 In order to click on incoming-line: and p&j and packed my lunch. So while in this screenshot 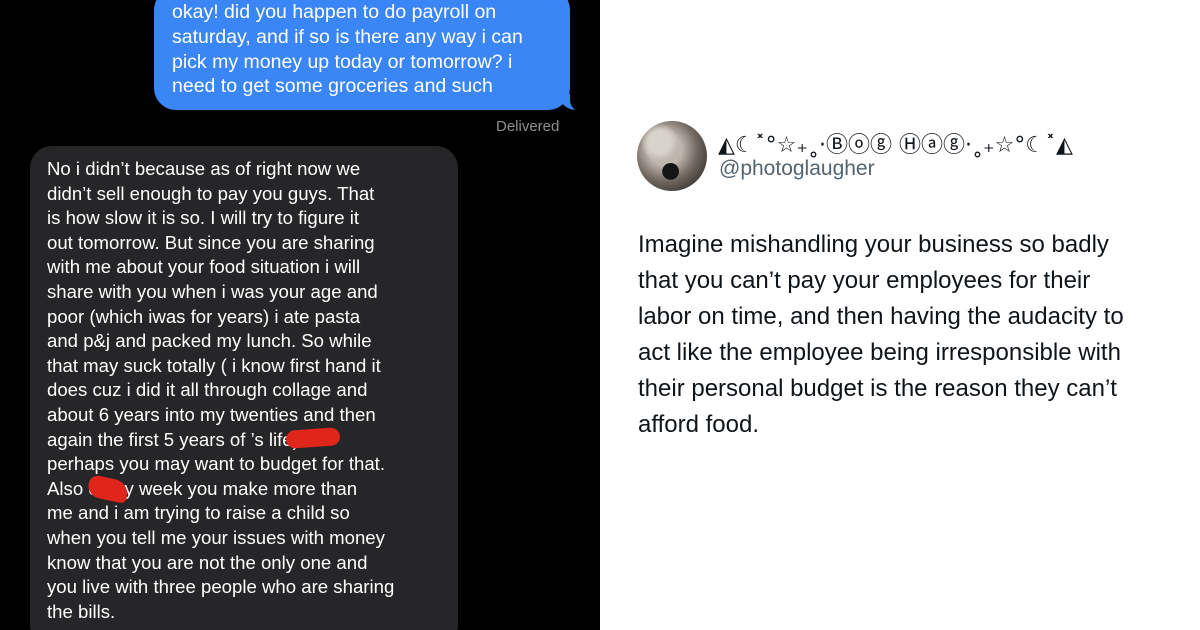, I will do `click(209, 341)`.